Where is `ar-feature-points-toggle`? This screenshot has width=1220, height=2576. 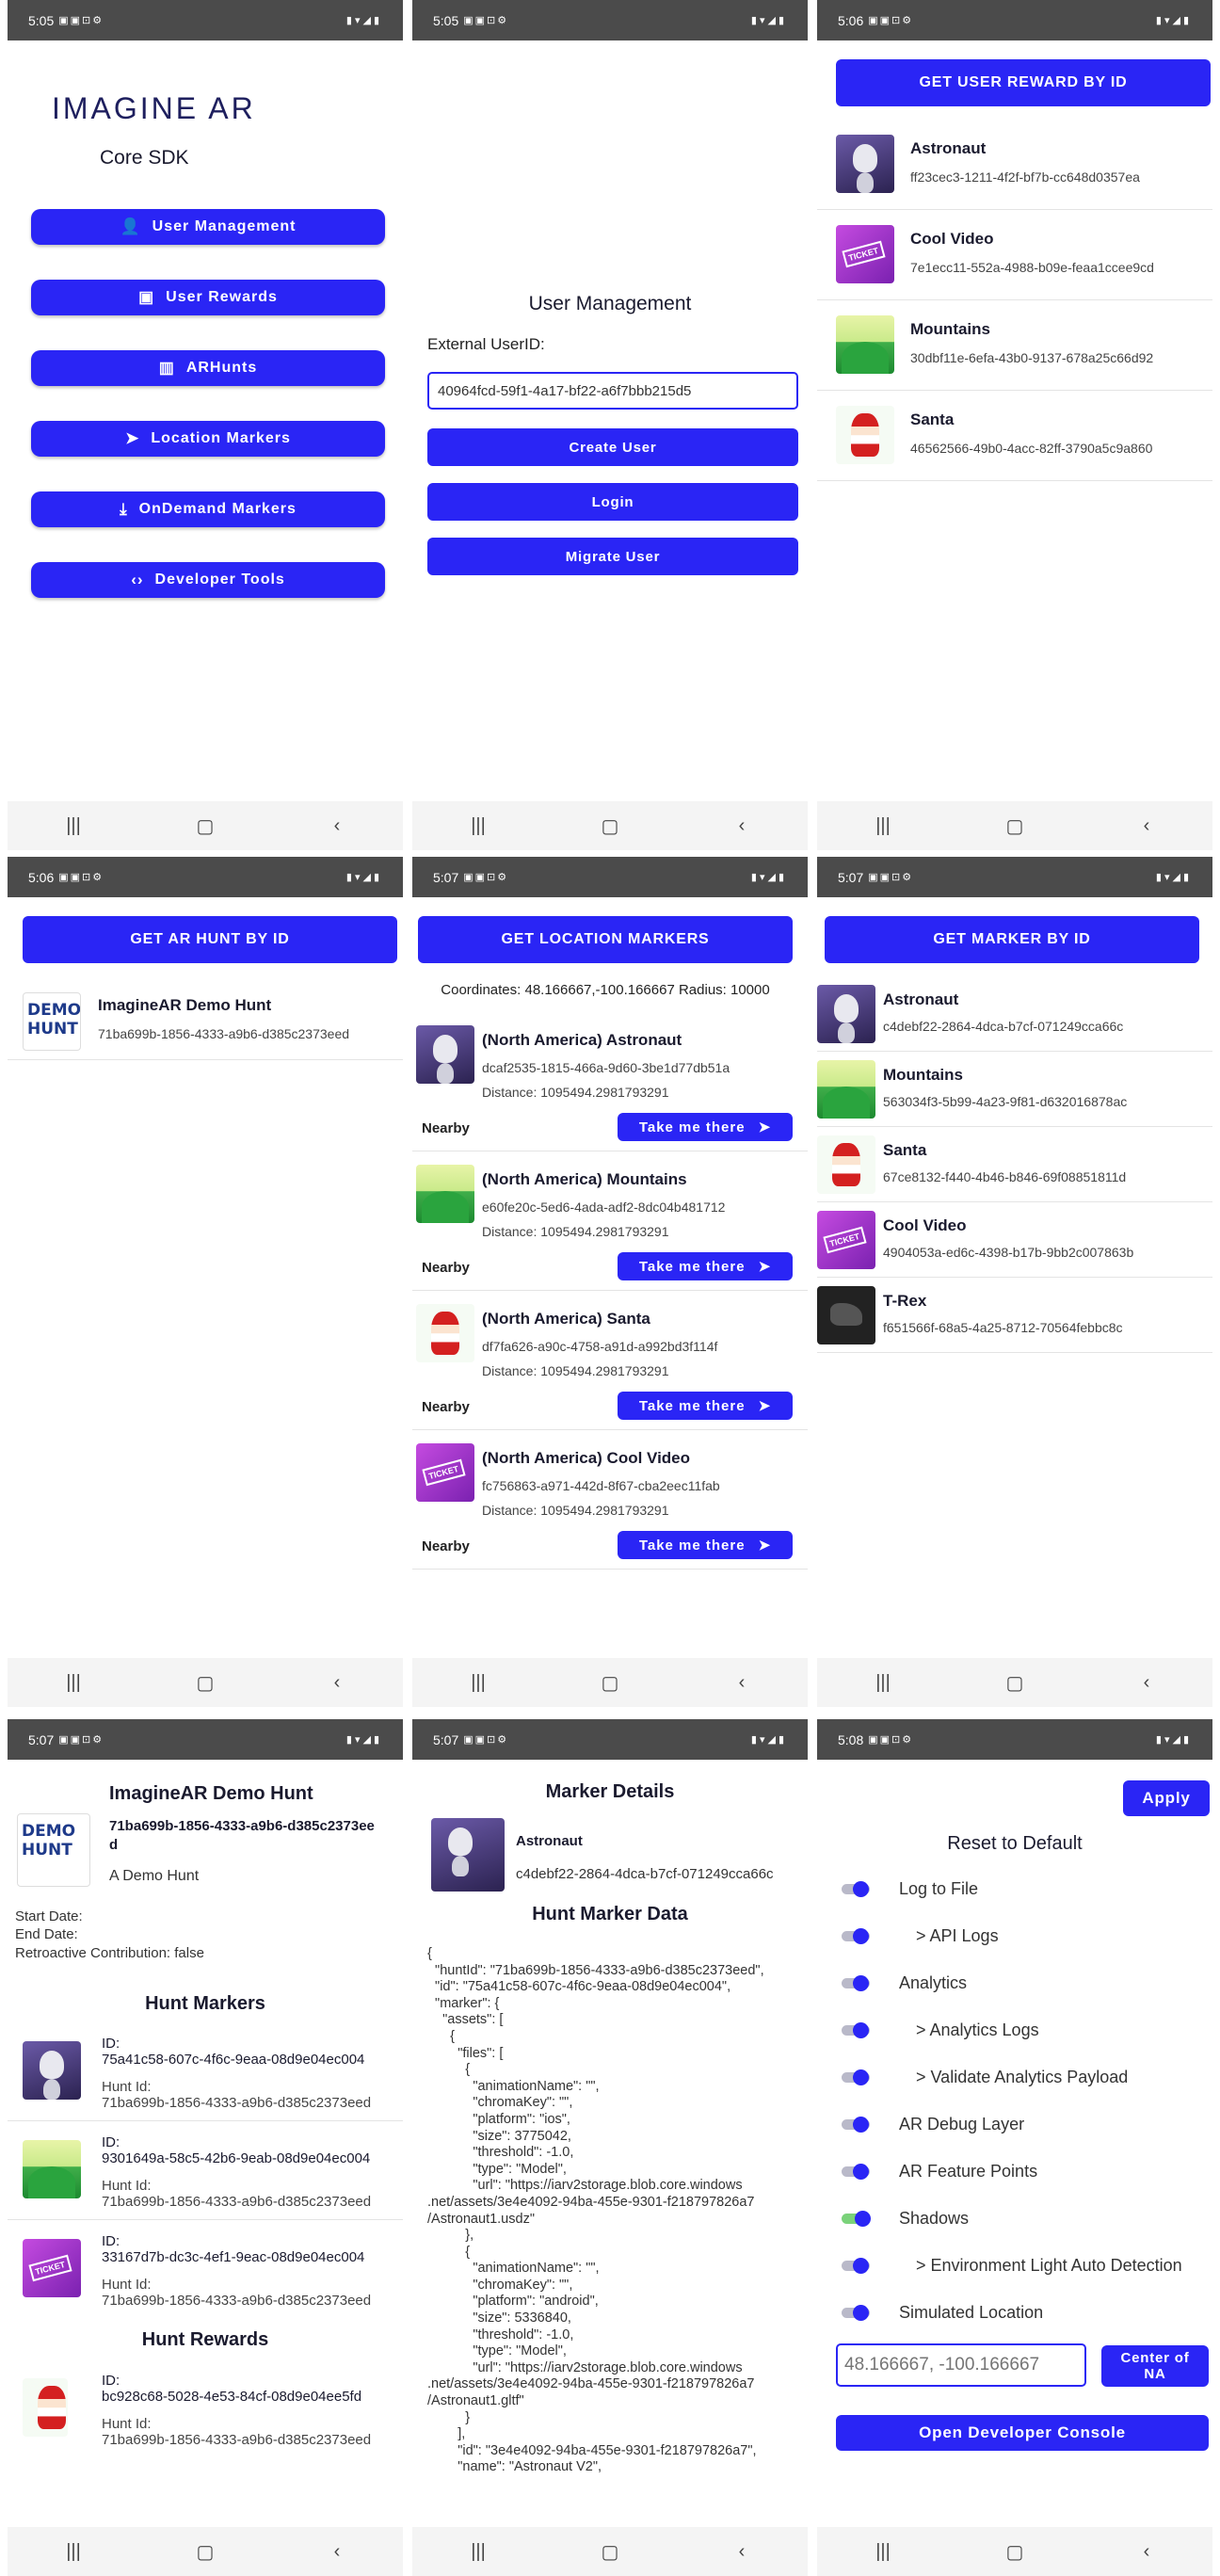 ar-feature-points-toggle is located at coordinates (856, 2172).